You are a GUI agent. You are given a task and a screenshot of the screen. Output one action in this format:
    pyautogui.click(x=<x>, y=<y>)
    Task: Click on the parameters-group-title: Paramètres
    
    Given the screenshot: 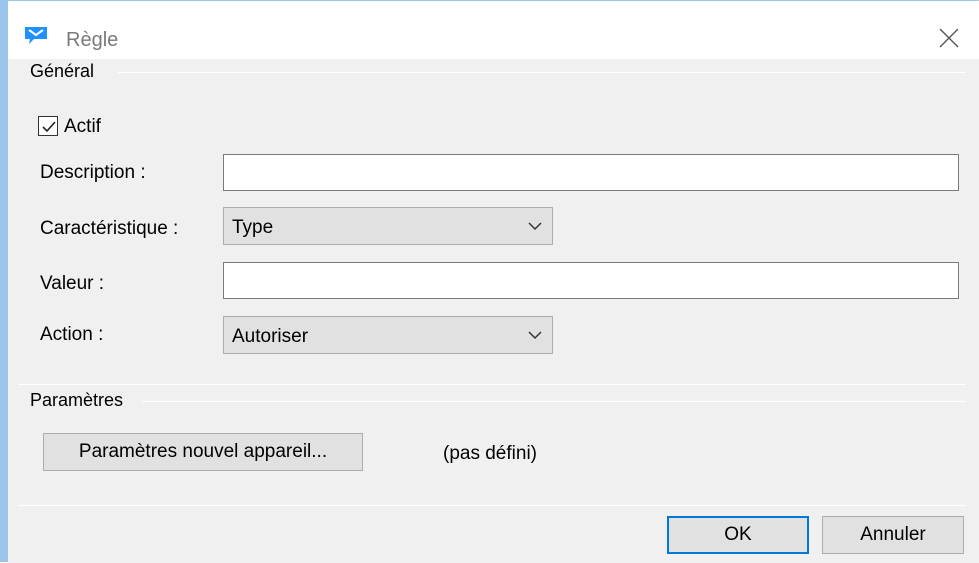 What is the action you would take?
    pyautogui.click(x=79, y=400)
    